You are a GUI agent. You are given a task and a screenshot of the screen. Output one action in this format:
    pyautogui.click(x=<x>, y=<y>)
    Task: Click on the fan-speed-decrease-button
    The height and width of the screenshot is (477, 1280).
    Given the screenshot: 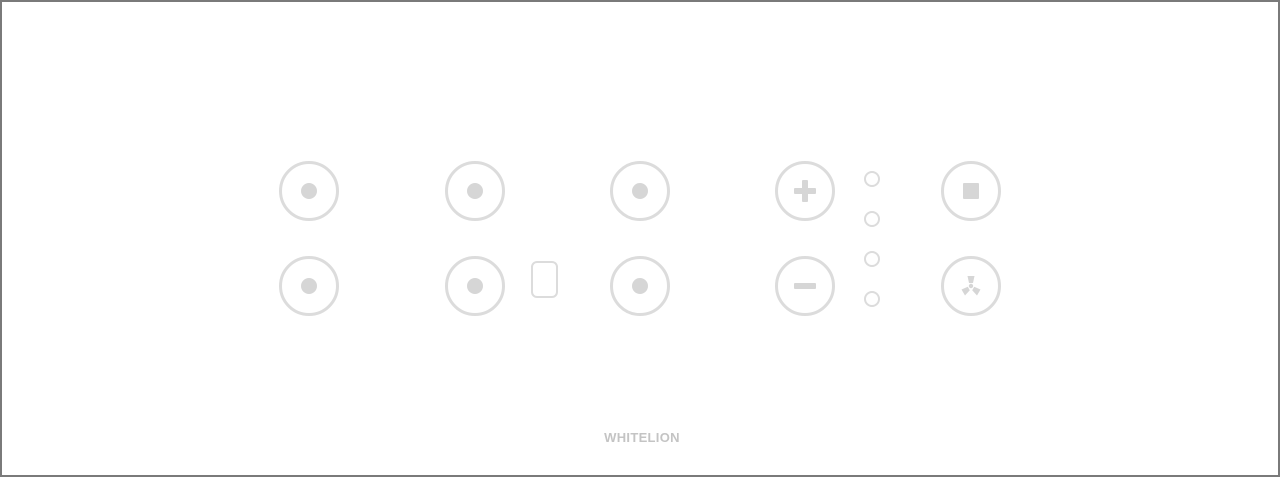 What is the action you would take?
    pyautogui.click(x=805, y=286)
    